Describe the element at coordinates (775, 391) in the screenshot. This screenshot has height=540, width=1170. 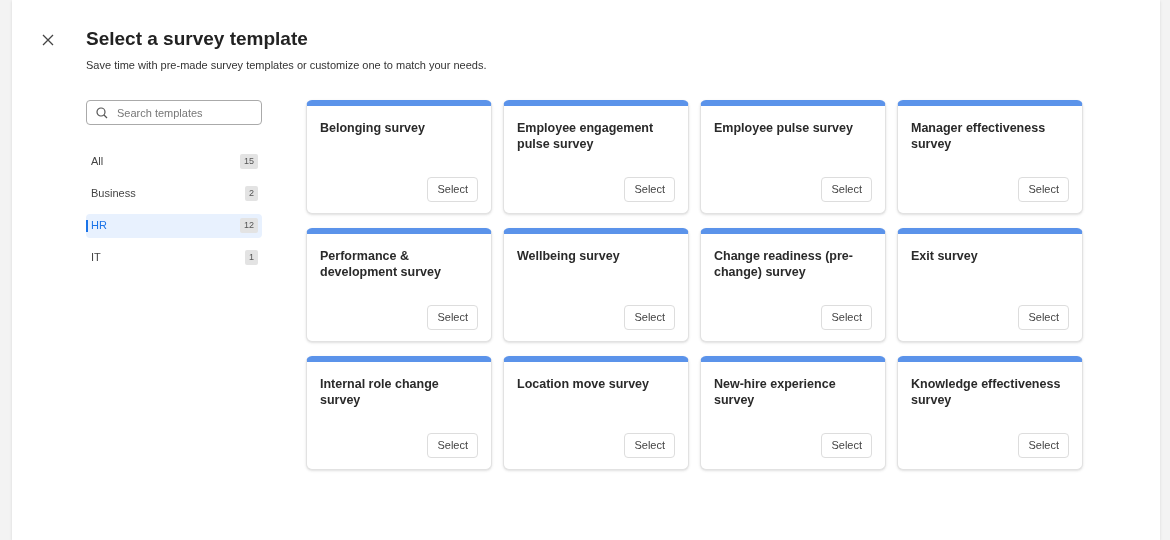
I see `card-title: New-hire experience survey` at that location.